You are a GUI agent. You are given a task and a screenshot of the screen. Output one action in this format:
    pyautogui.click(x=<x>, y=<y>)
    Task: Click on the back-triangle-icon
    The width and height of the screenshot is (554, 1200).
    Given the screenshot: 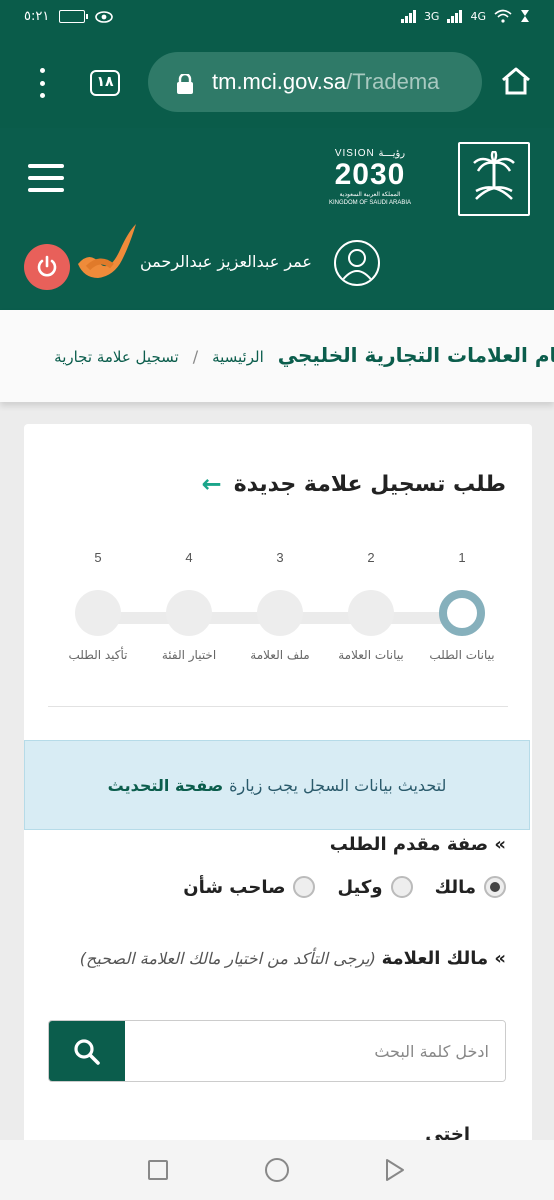 What is the action you would take?
    pyautogui.click(x=395, y=1170)
    